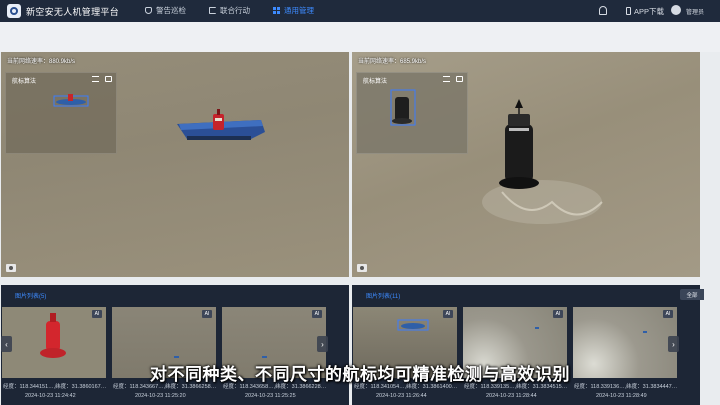 The image size is (720, 405). I want to click on nav-label: 警告巡检, so click(171, 10).